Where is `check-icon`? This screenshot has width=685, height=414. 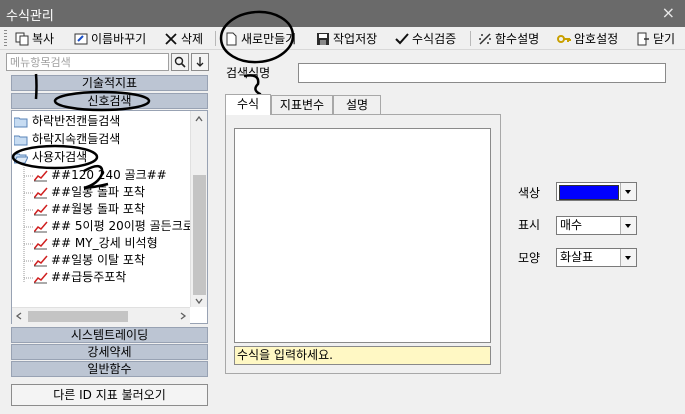 check-icon is located at coordinates (402, 39).